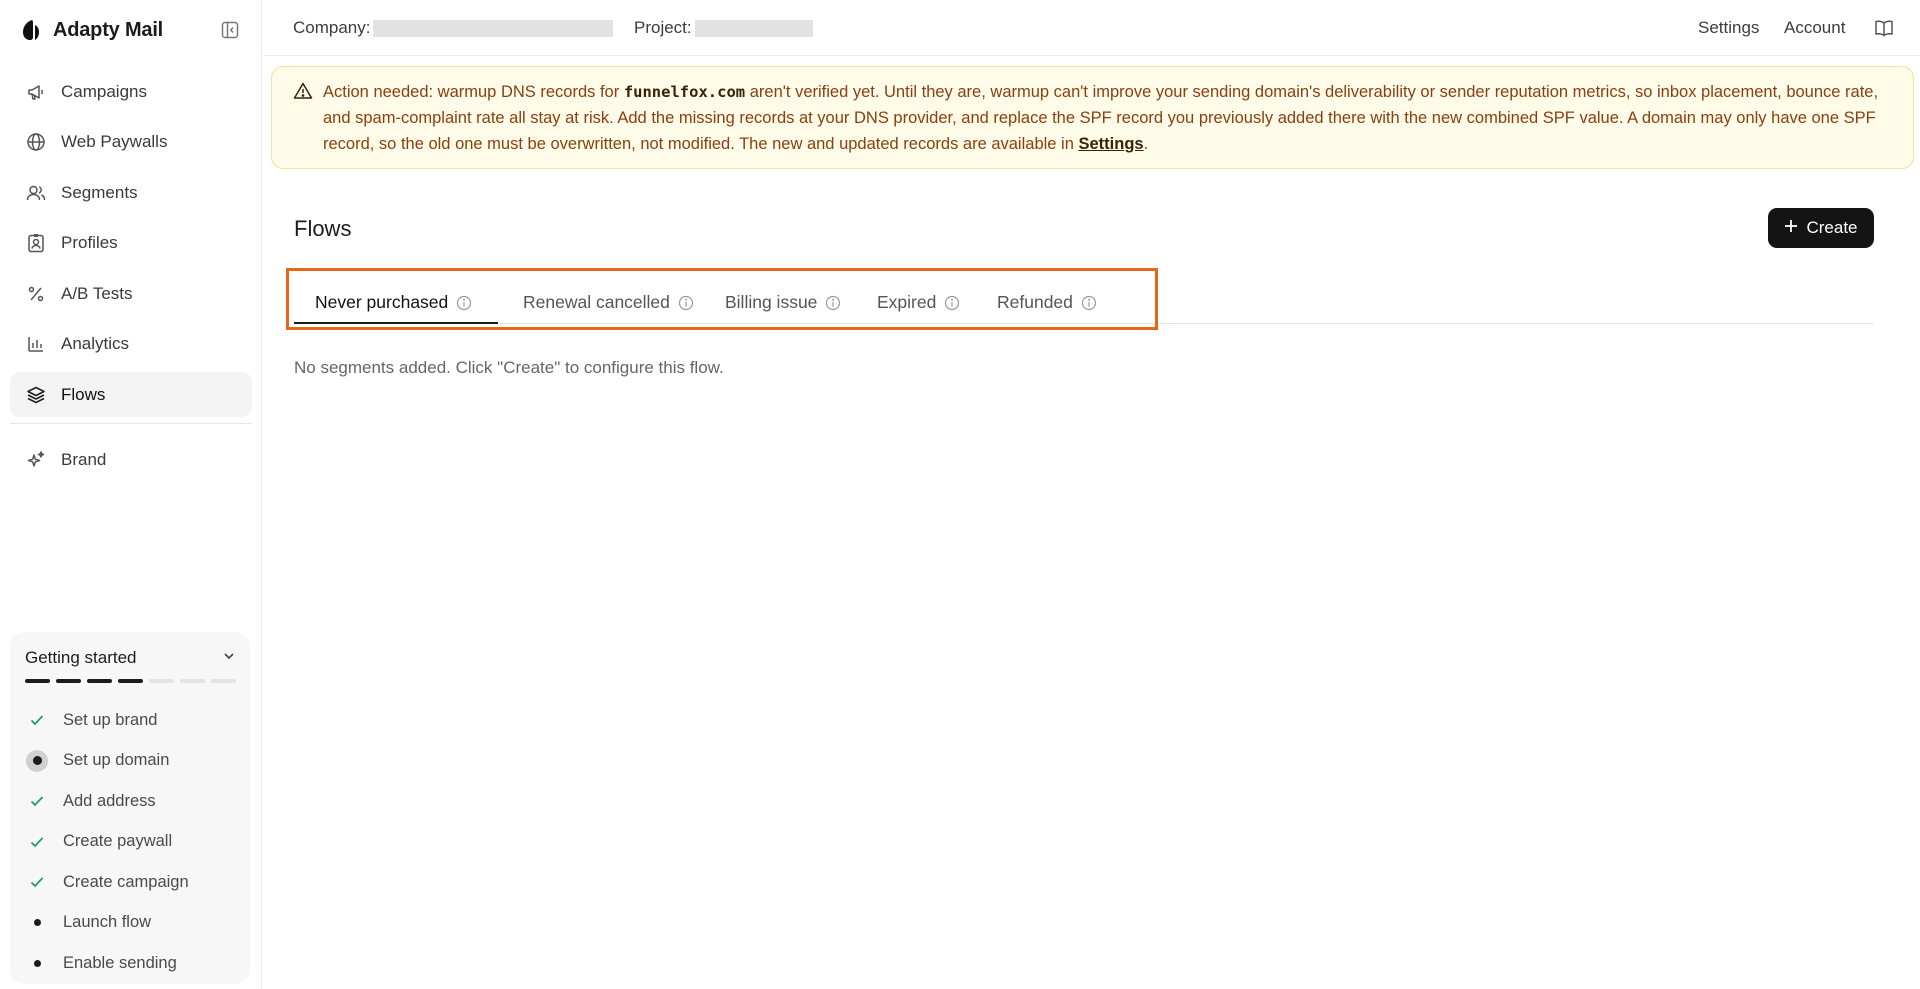 The image size is (1920, 989). I want to click on getting-started-title: Getting started, so click(81, 657).